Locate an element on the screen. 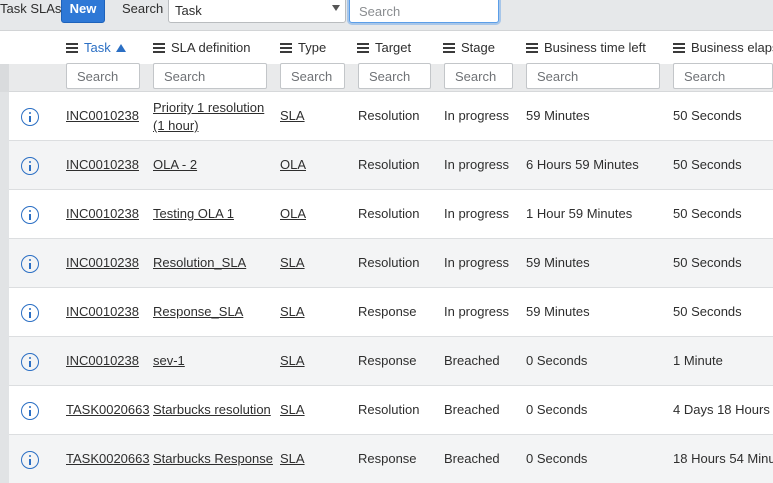 The width and height of the screenshot is (773, 483). search-field-value: Task is located at coordinates (188, 10).